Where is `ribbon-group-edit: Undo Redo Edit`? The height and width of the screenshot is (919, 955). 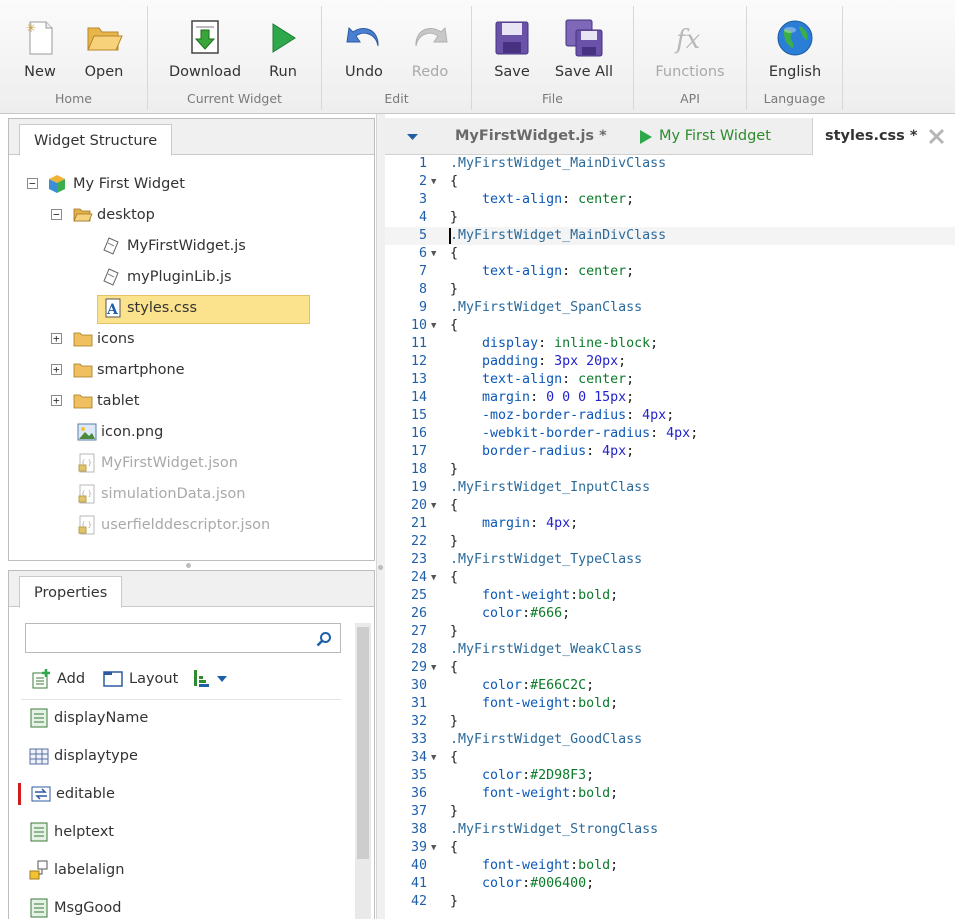 ribbon-group-edit: Undo Redo Edit is located at coordinates (397, 58).